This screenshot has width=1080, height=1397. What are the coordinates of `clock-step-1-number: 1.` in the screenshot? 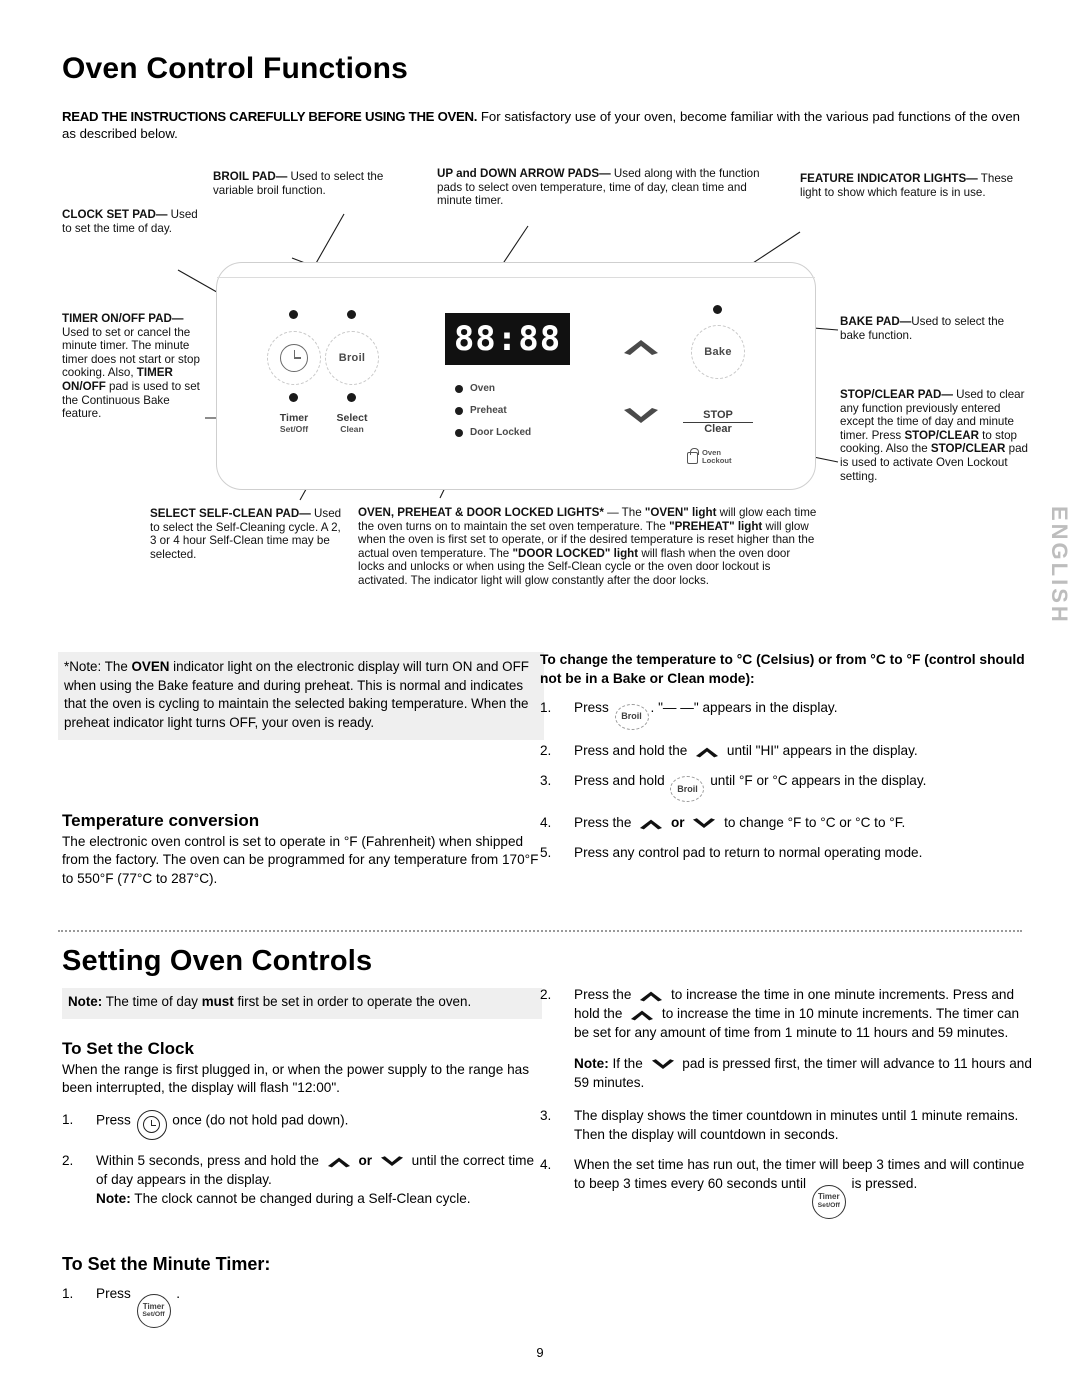 It's located at (68, 1119).